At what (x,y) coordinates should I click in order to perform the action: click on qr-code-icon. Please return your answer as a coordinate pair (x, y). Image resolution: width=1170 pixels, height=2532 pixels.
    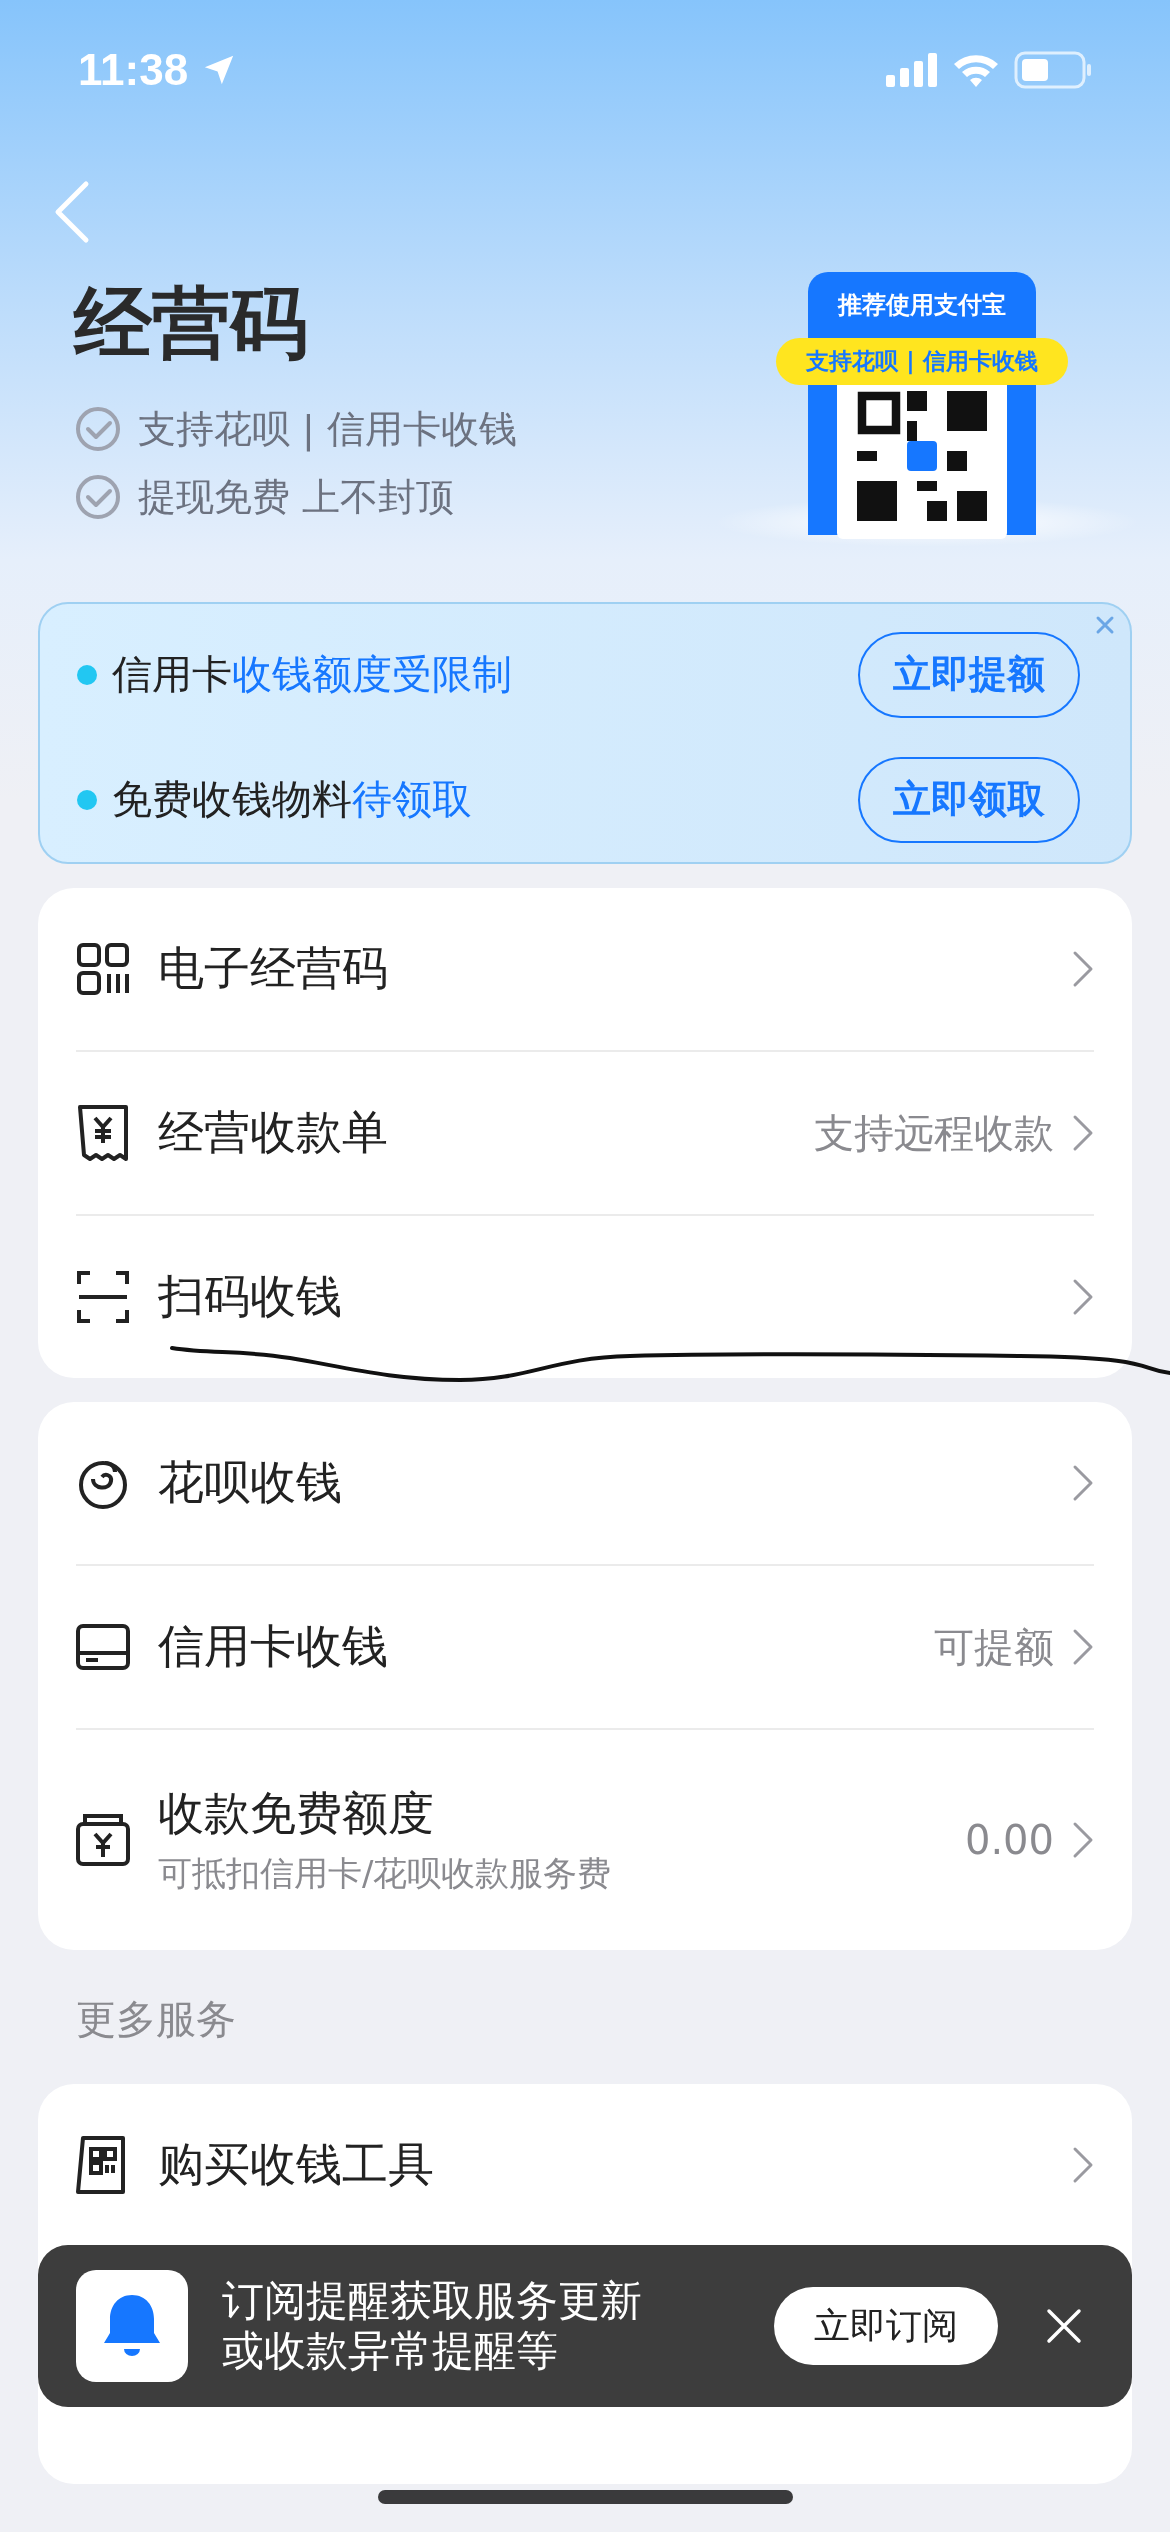
    Looking at the image, I should click on (922, 456).